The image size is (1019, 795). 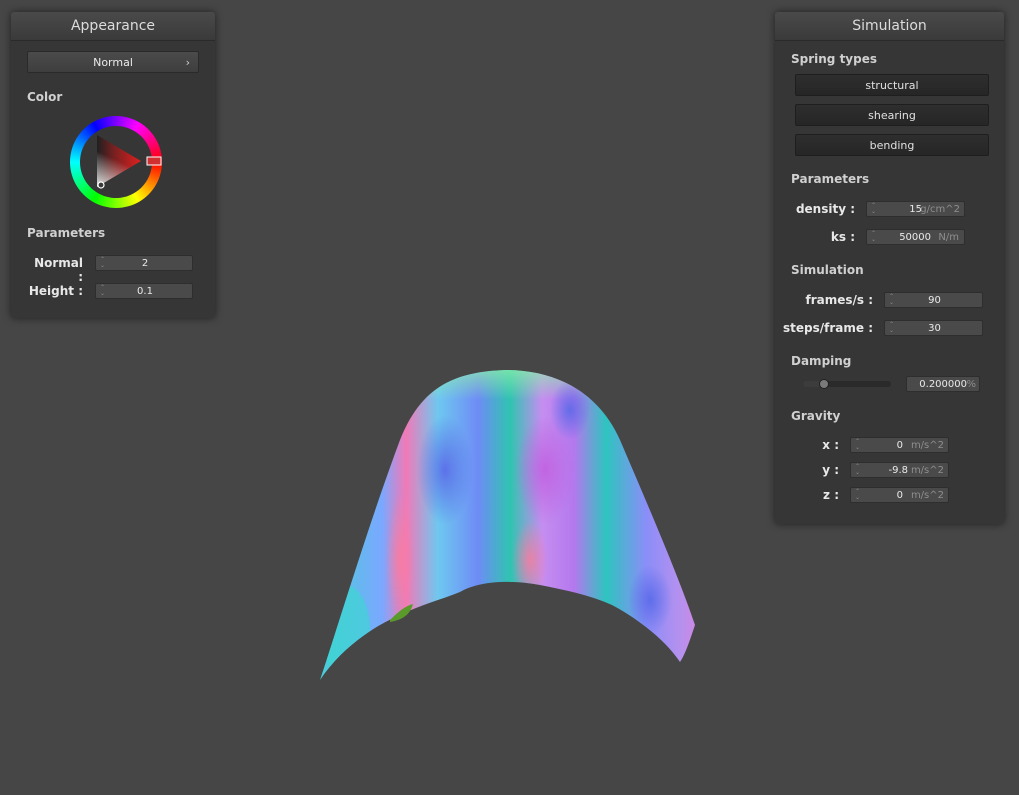 I want to click on simulation-title: Simulation, so click(x=889, y=26).